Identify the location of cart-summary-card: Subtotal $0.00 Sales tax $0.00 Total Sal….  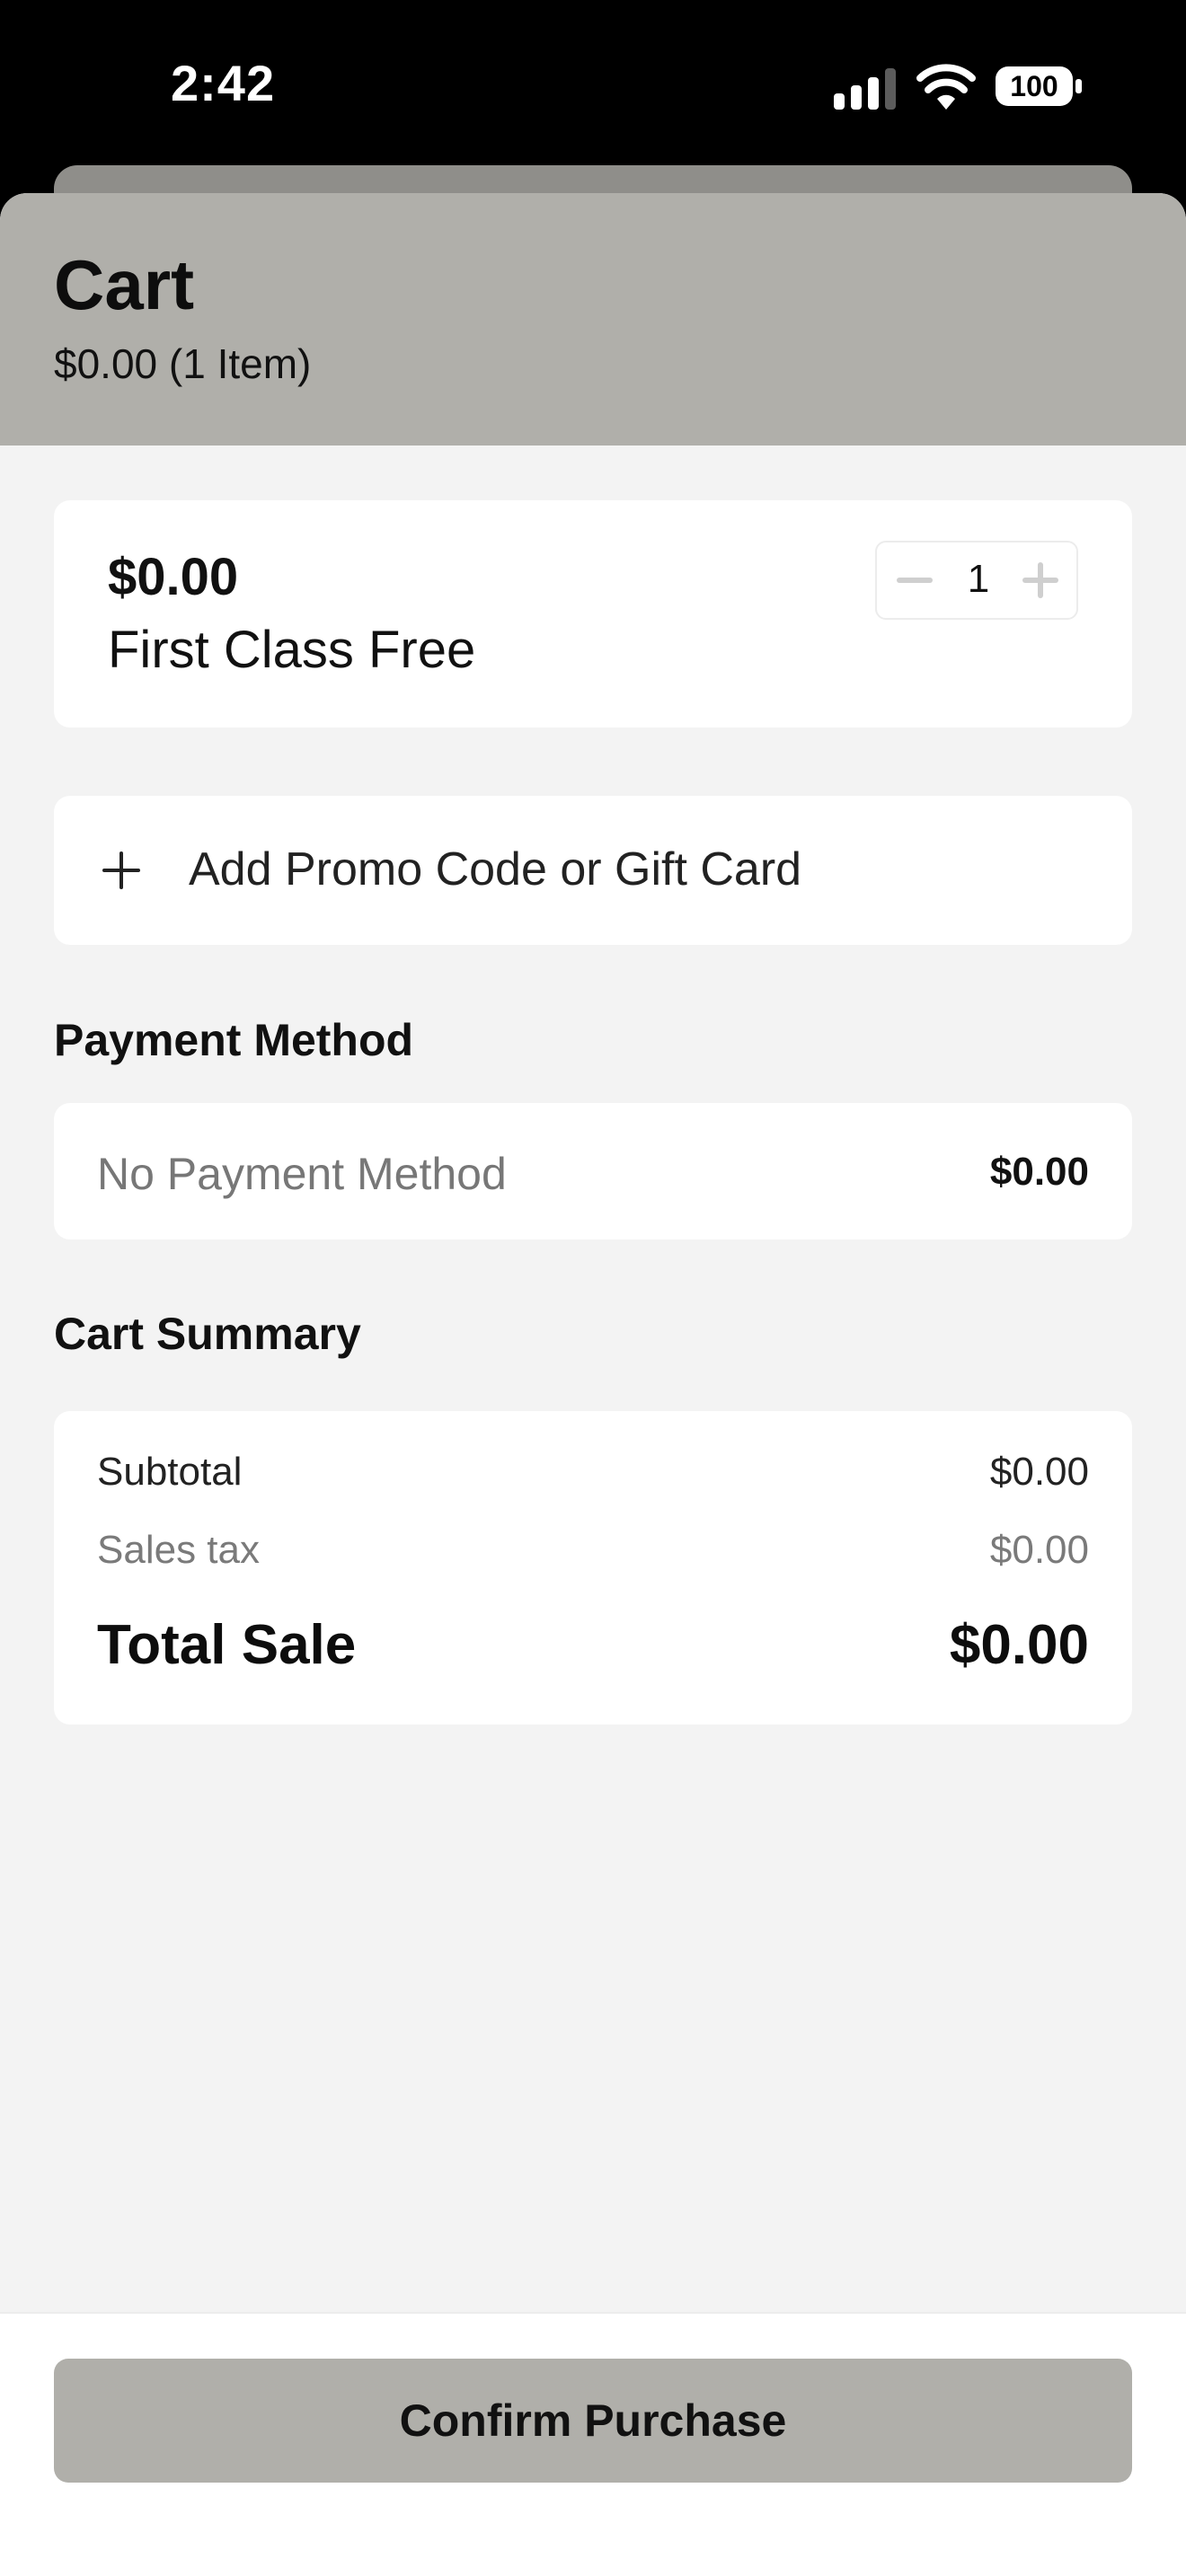
(593, 1568).